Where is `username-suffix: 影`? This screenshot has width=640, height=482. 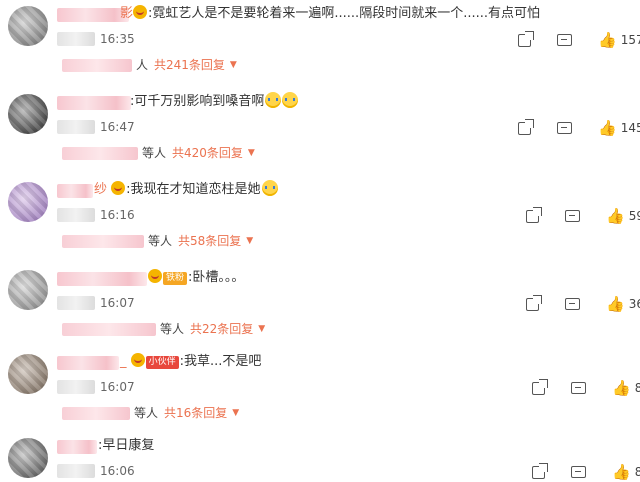
username-suffix: 影 is located at coordinates (126, 13).